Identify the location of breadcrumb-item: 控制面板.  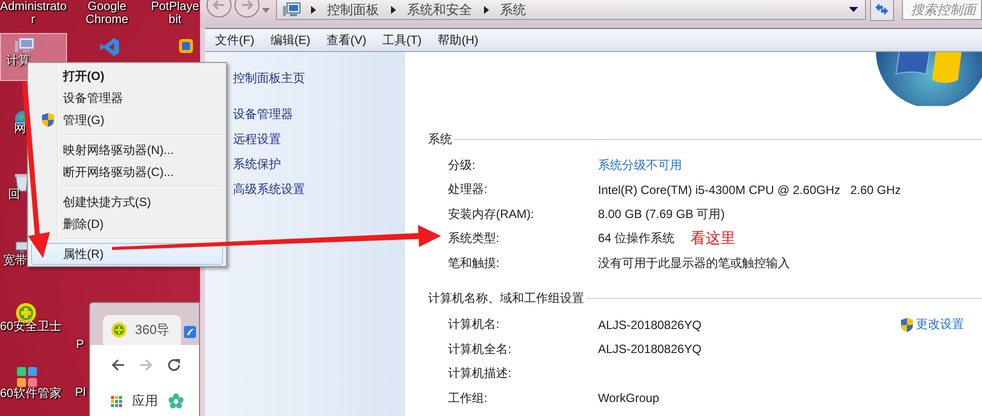
(353, 9).